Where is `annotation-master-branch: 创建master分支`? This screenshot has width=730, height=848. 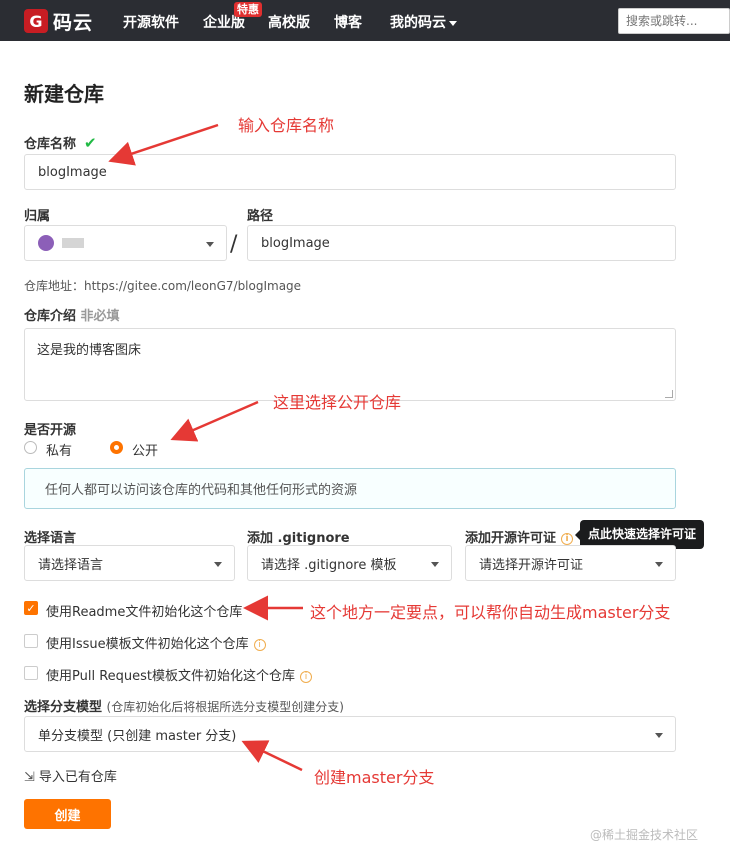 annotation-master-branch: 创建master分支 is located at coordinates (374, 777).